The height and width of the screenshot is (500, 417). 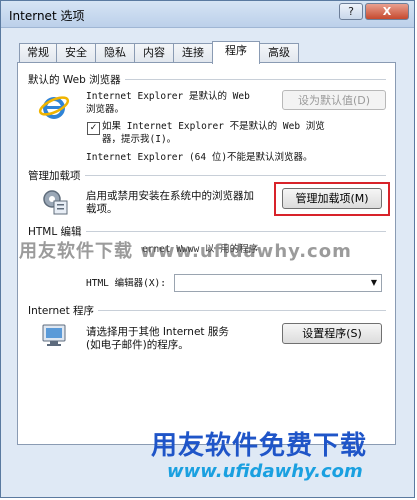 I want to click on set-default-button: 设为默认值(D), so click(x=334, y=100).